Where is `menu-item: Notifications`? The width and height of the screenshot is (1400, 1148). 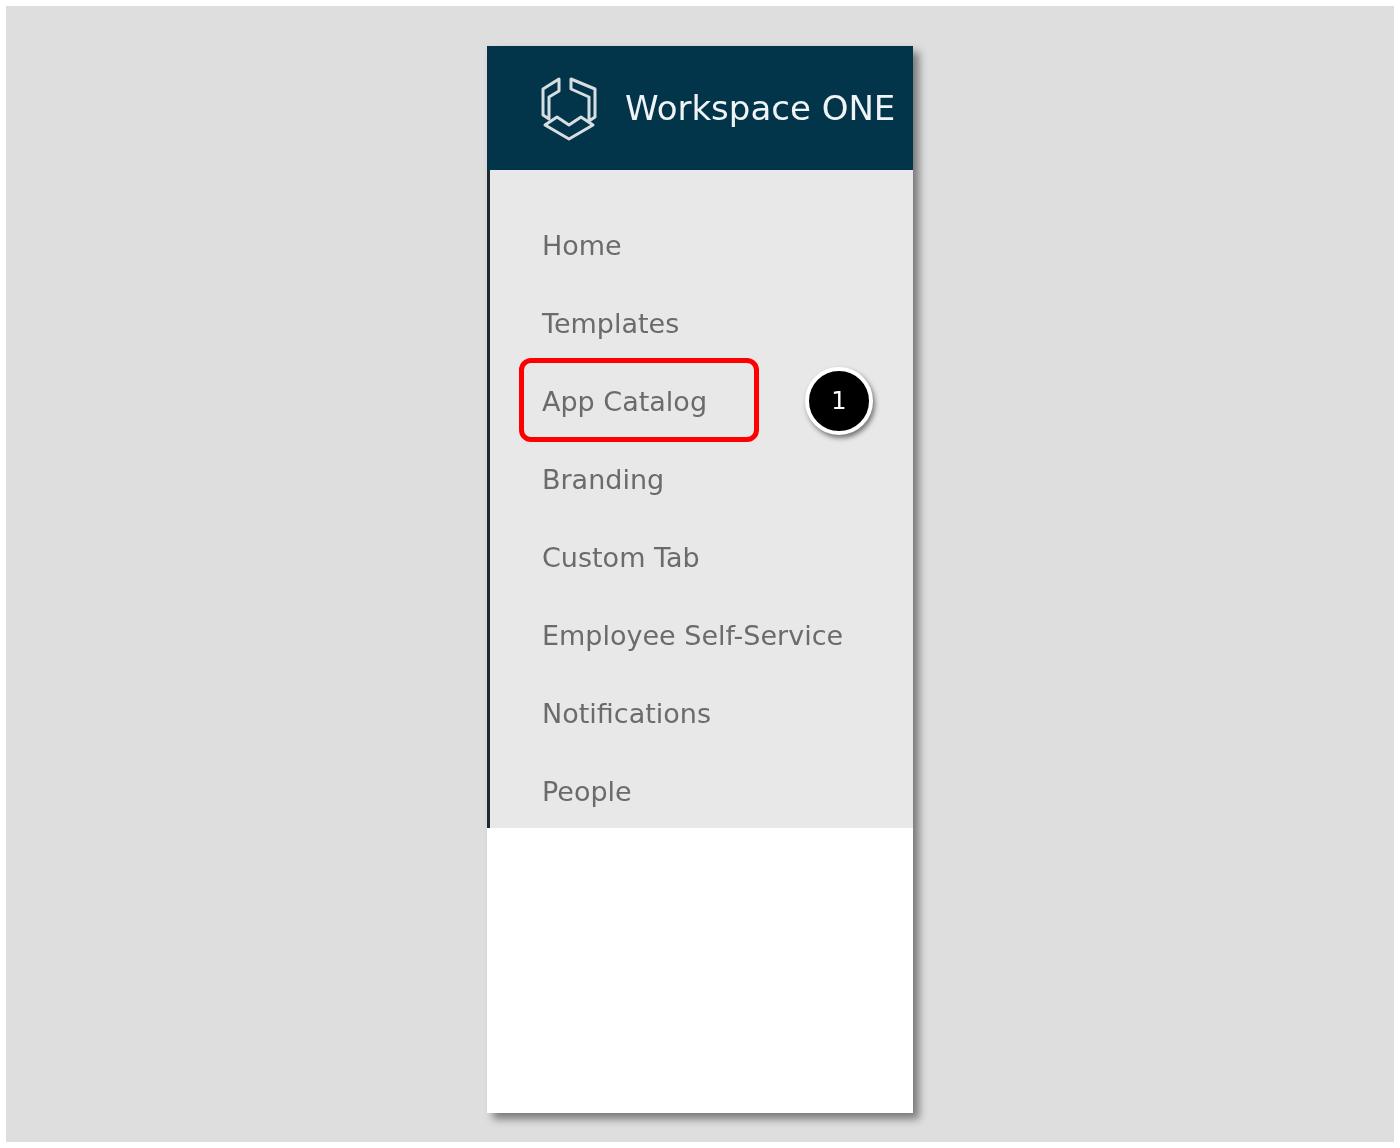 menu-item: Notifications is located at coordinates (626, 713).